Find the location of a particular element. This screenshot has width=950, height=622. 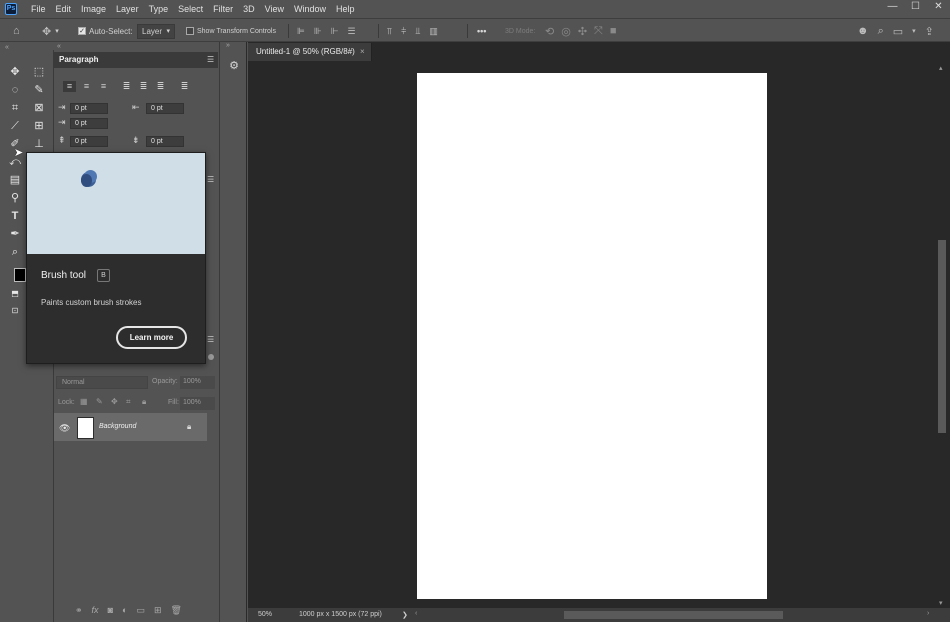

clone-stamp-icon: ⊥ is located at coordinates (39, 144).